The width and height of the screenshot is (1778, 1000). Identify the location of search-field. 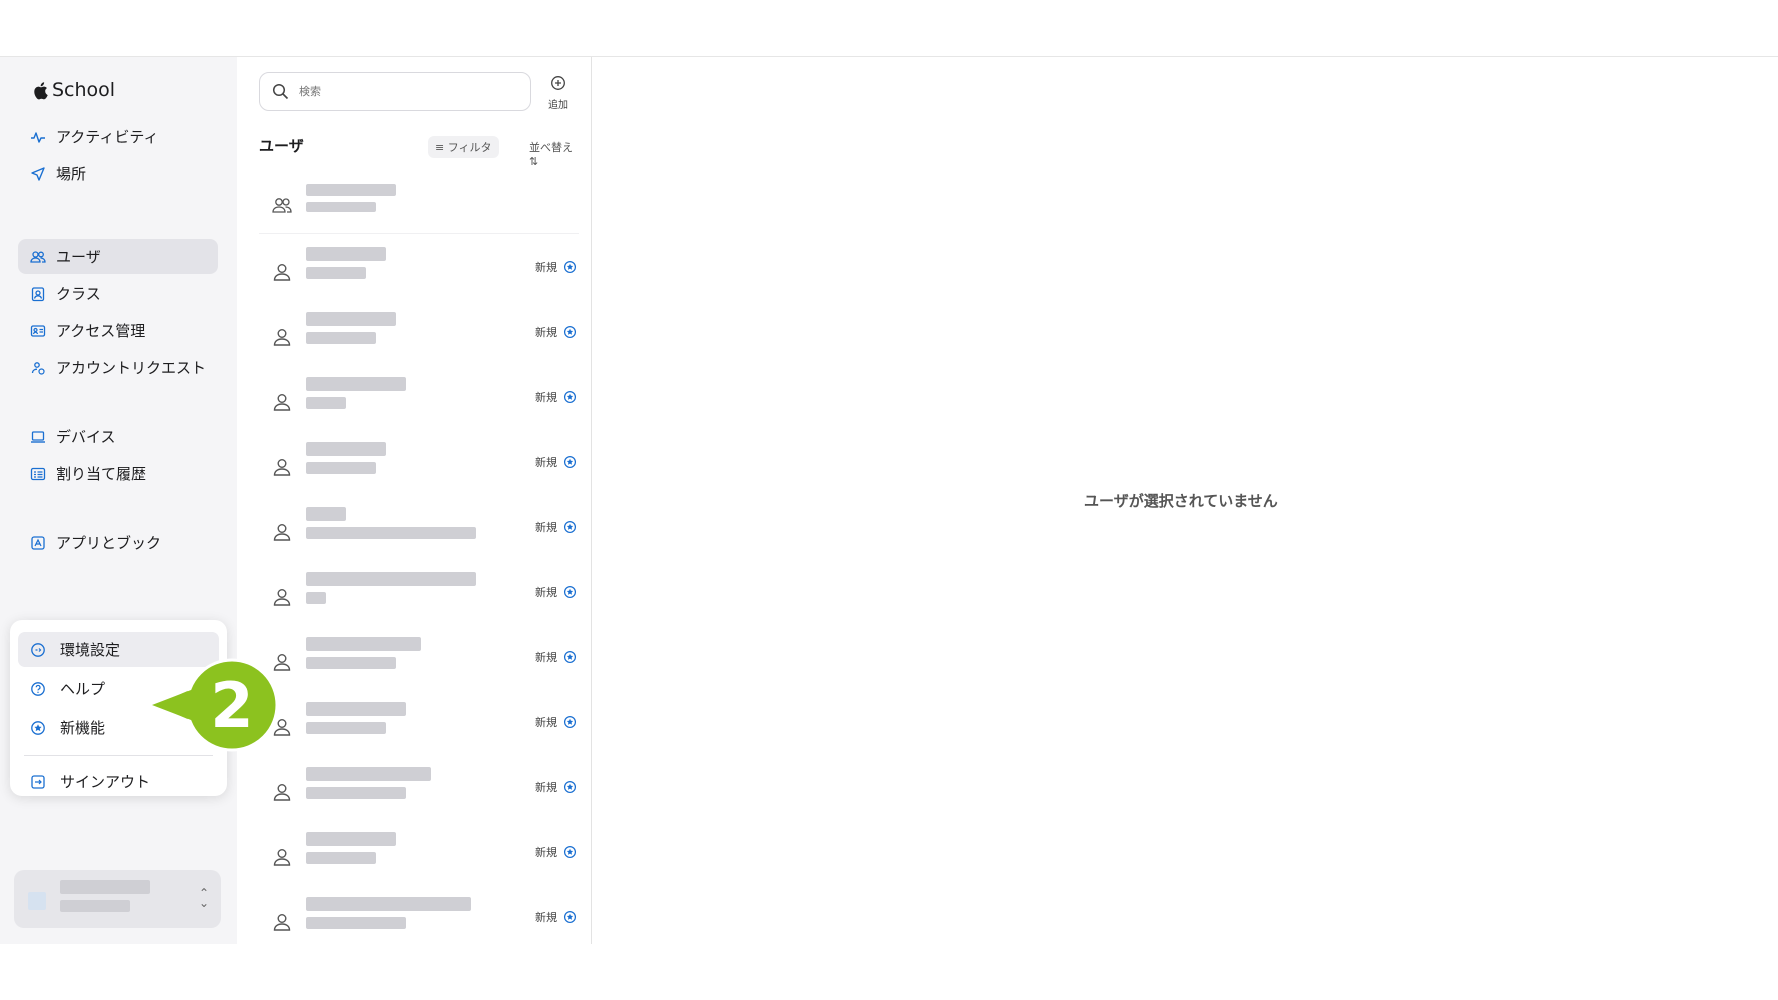
(395, 91).